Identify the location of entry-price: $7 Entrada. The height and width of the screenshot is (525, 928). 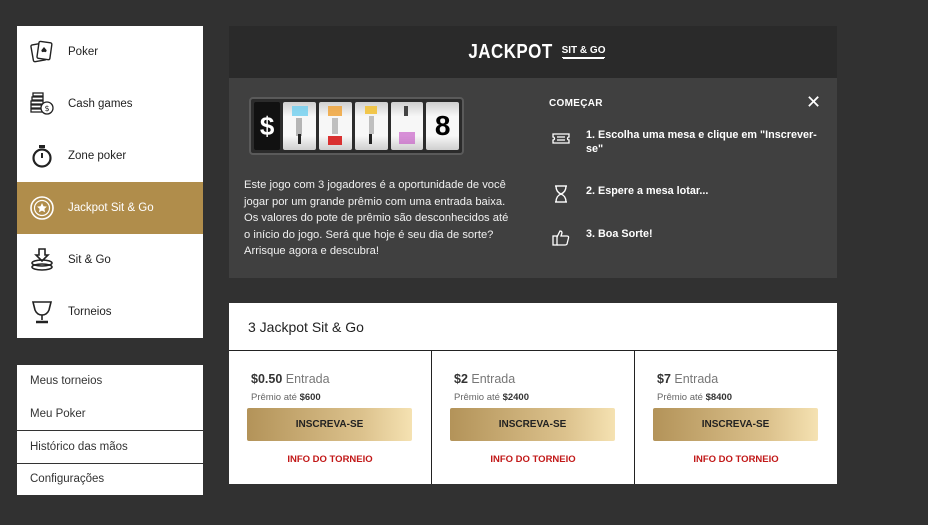
(687, 379).